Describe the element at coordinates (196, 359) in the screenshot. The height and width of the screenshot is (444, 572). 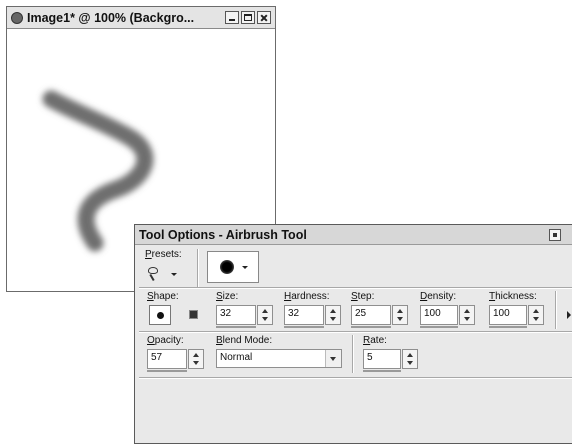
I see `opacity-spinner` at that location.